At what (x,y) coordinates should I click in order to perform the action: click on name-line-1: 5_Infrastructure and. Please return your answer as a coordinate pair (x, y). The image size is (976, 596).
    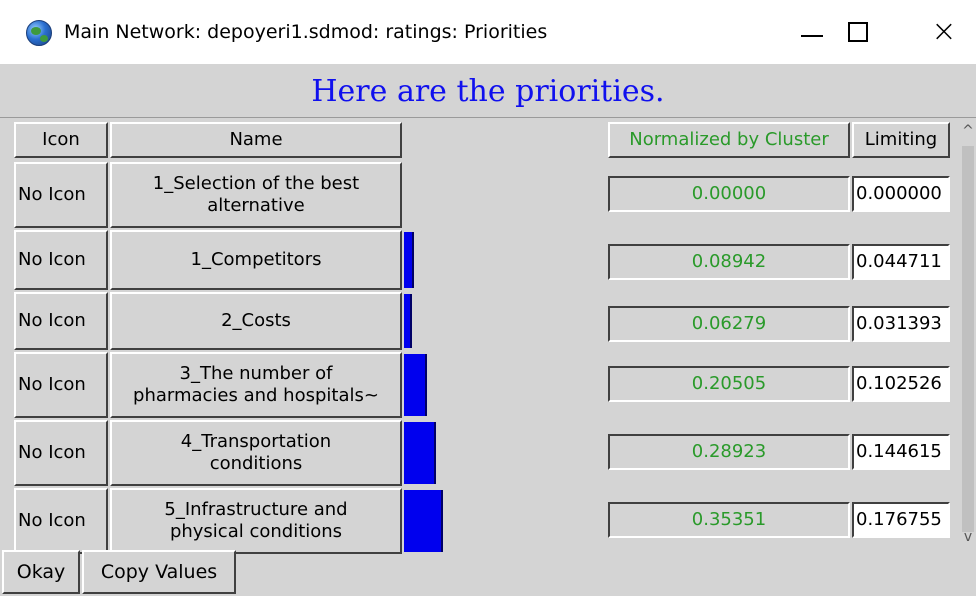
    Looking at the image, I should click on (256, 509).